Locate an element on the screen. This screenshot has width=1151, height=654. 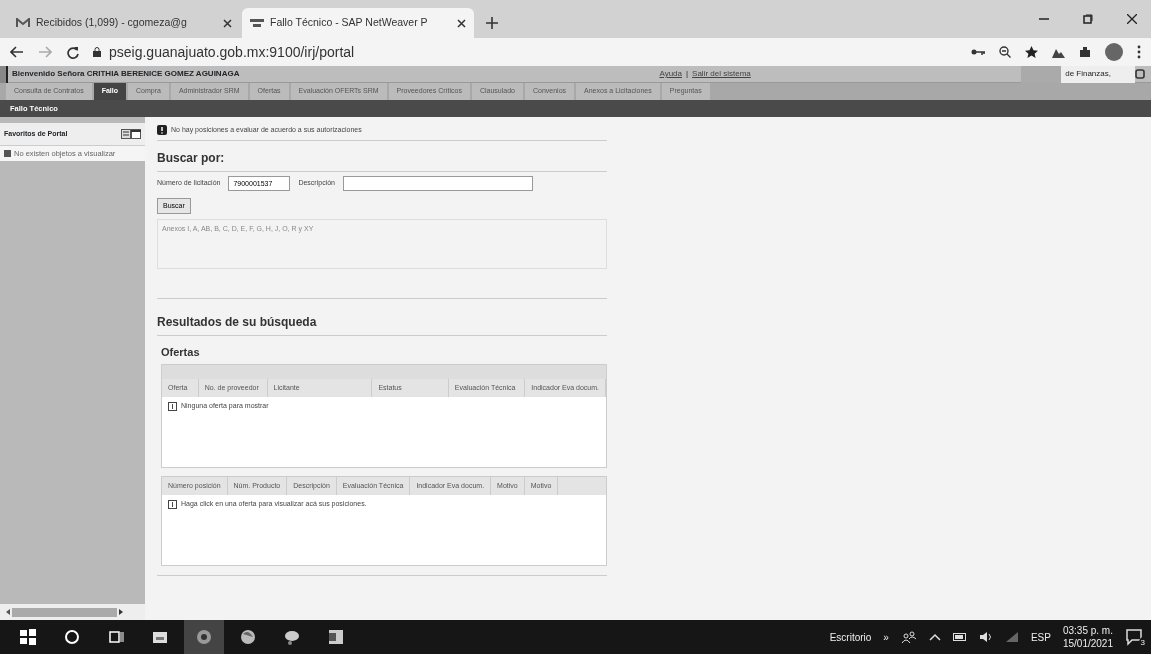
toolbar-chevron: » is located at coordinates (886, 637).